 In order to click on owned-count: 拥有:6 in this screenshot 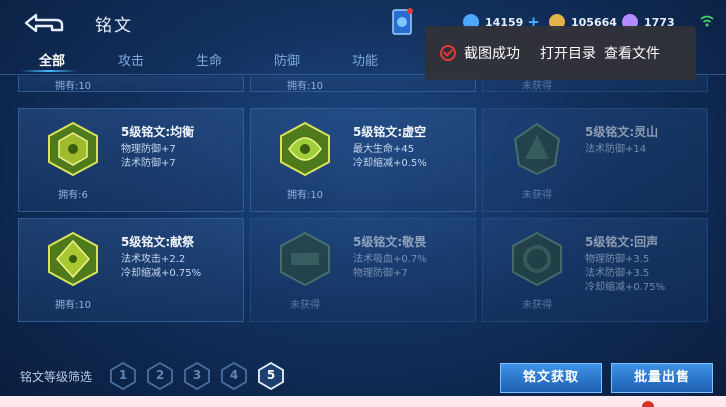, I will do `click(73, 195)`.